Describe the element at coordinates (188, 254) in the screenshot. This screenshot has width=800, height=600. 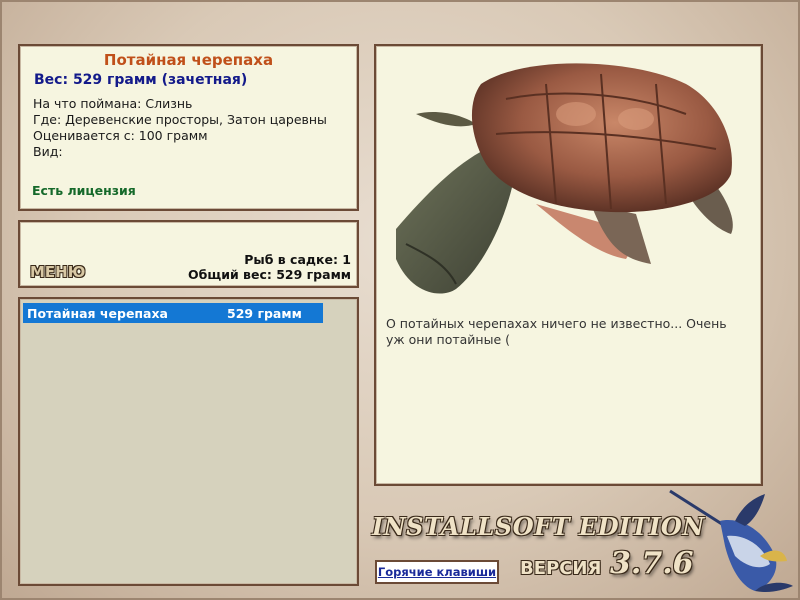
I see `menu-panel: МЕНЮ Рыб в садке: 1 Общий вес: 529 грамм` at that location.